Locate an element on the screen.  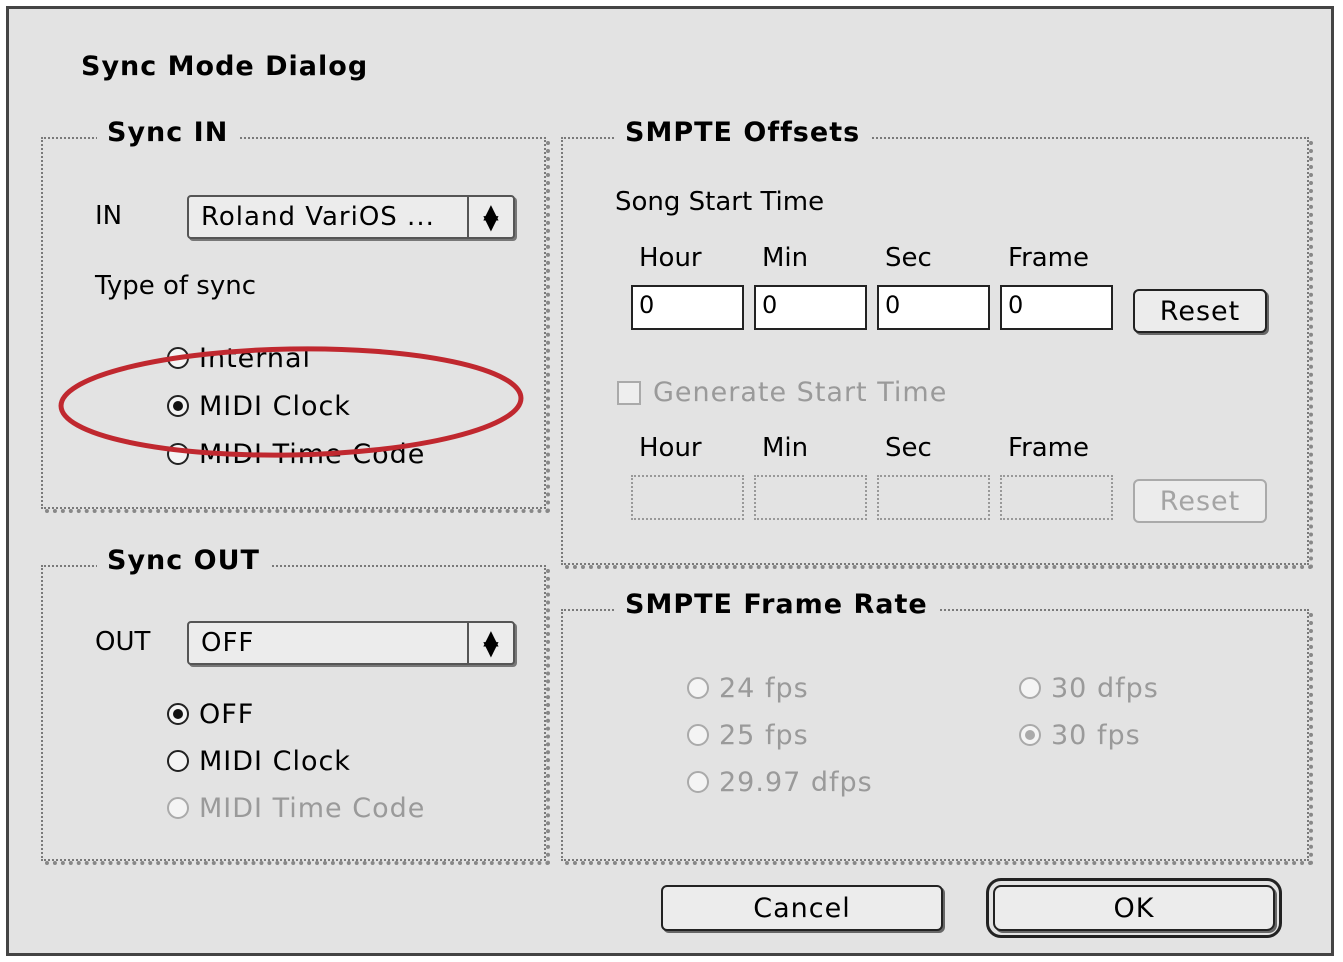
sync-out-radio-off: OFF is located at coordinates (210, 714).